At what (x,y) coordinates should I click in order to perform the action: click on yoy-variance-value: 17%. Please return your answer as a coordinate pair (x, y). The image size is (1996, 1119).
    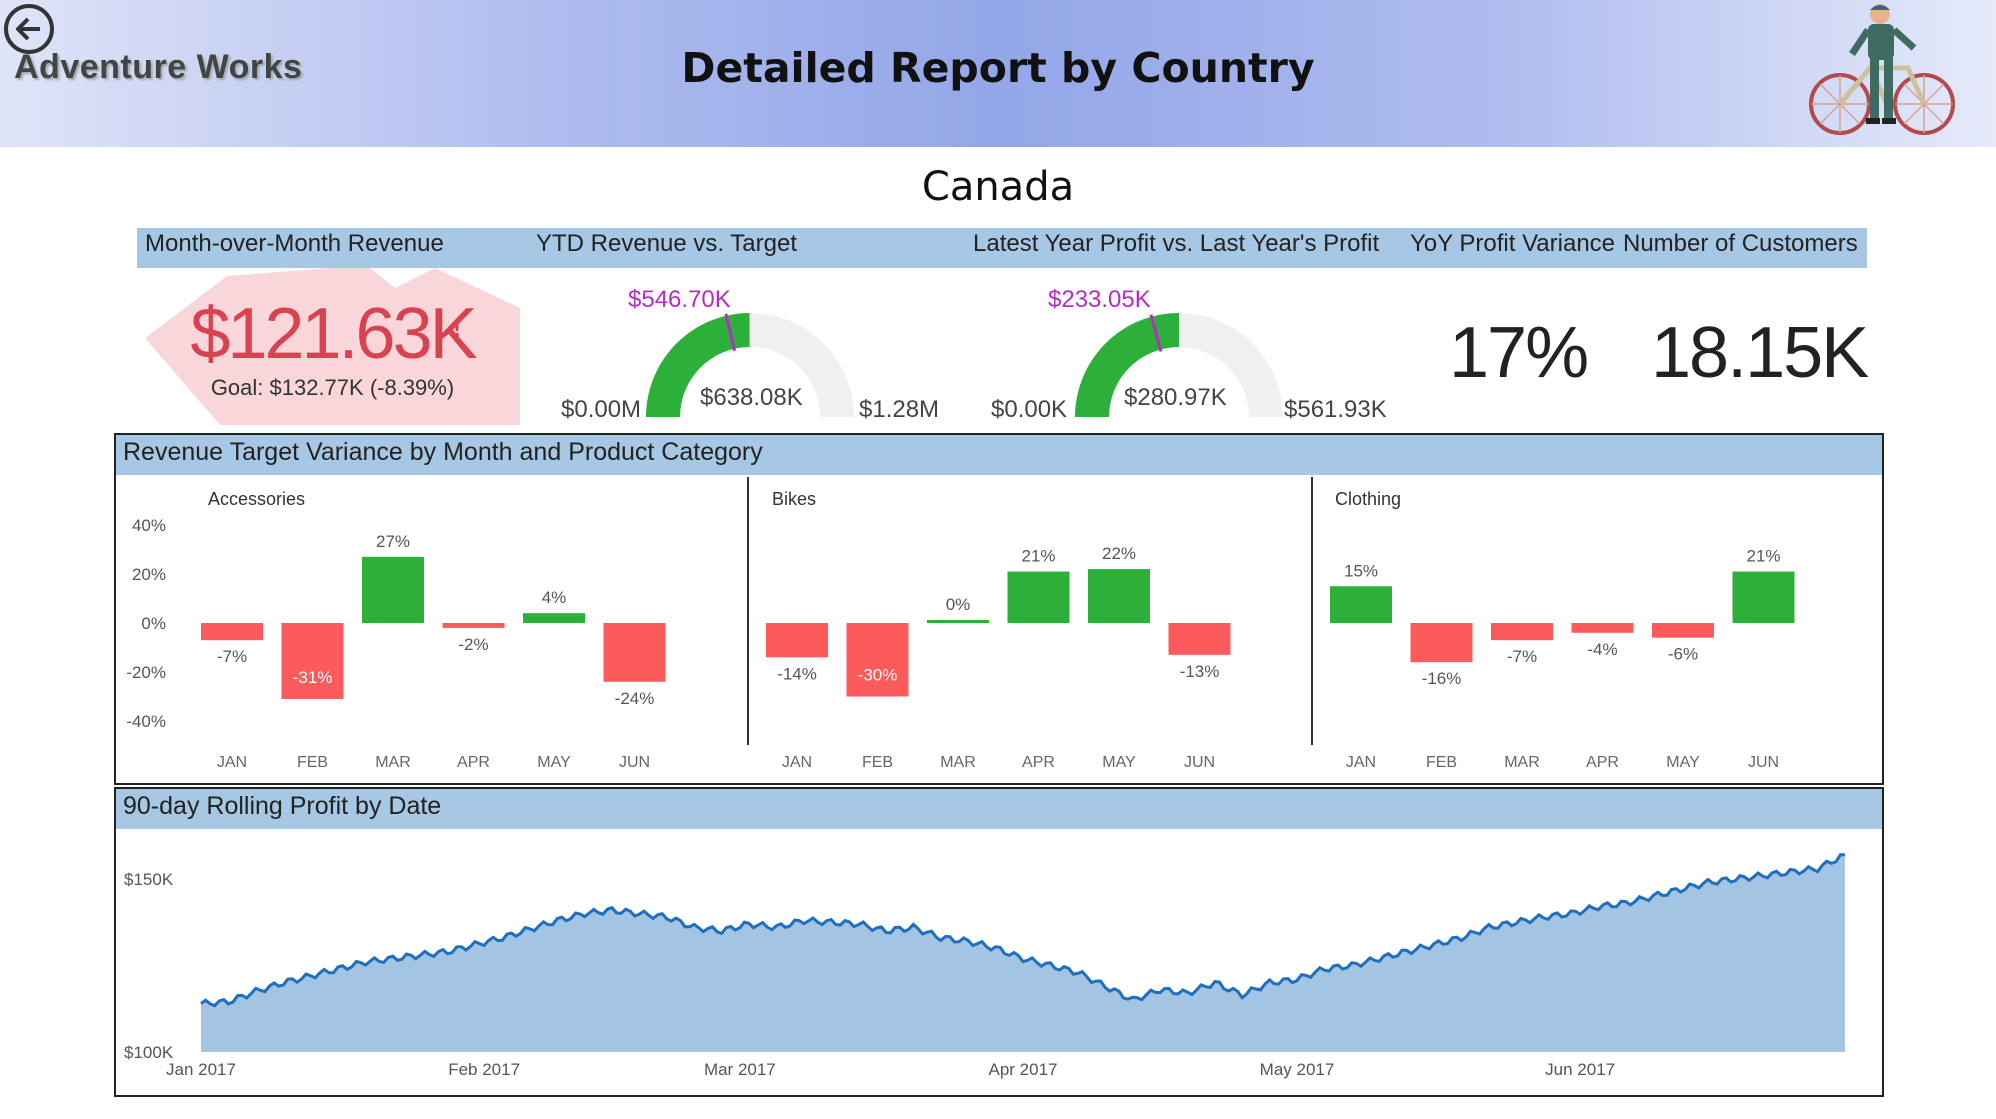
    Looking at the image, I should click on (1519, 353).